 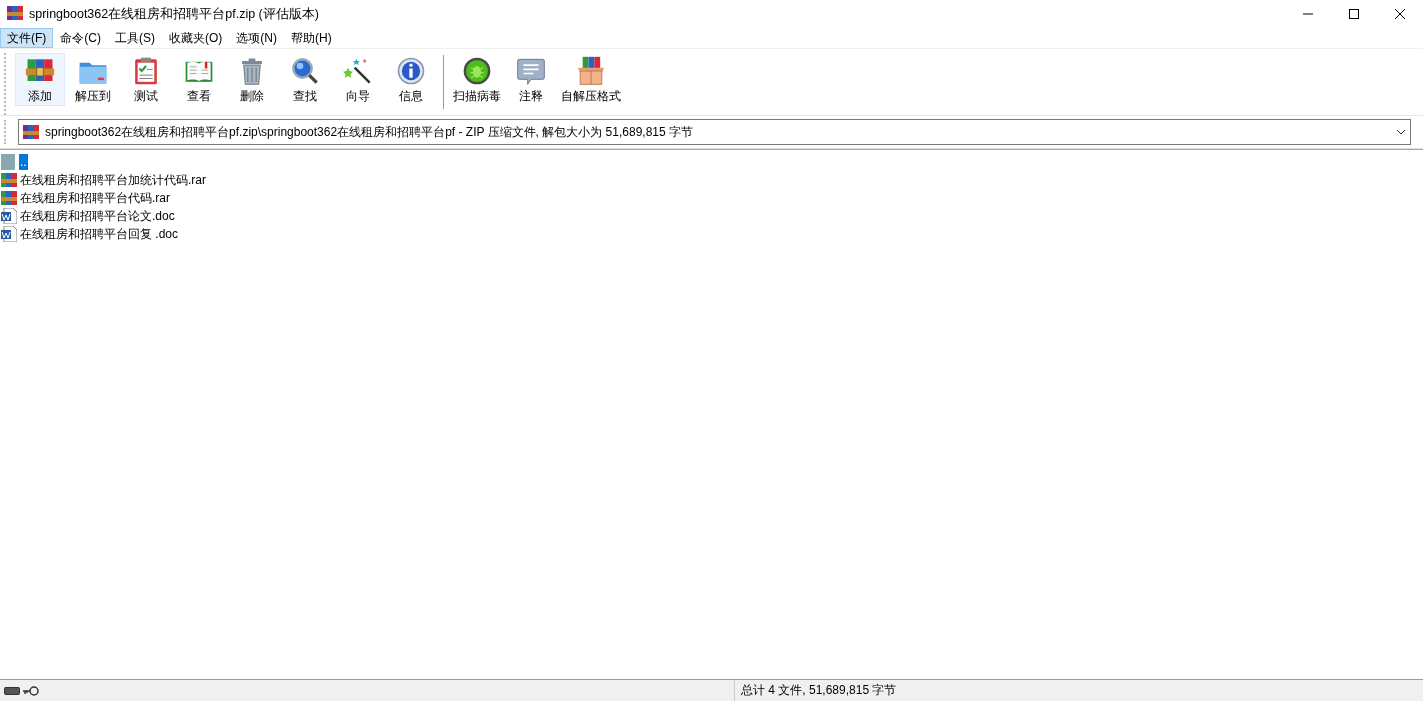 What do you see at coordinates (1400, 14) in the screenshot?
I see `close-icon` at bounding box center [1400, 14].